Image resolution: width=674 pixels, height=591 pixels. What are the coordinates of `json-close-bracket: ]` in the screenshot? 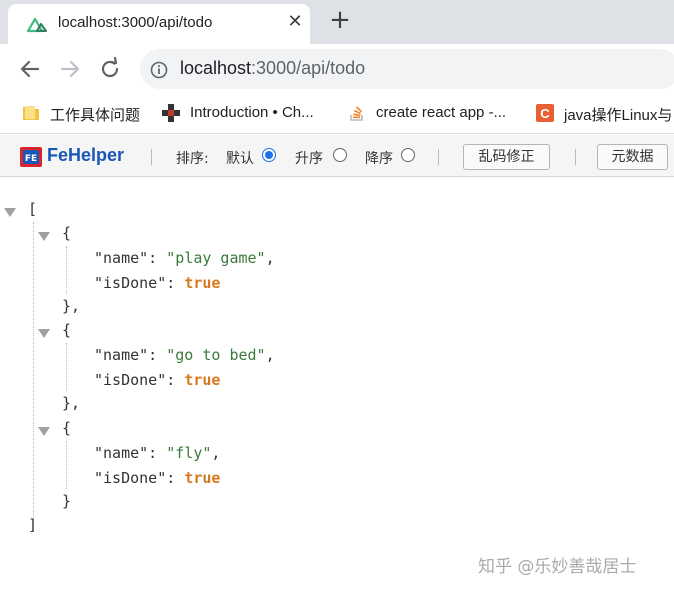 It's located at (33, 525).